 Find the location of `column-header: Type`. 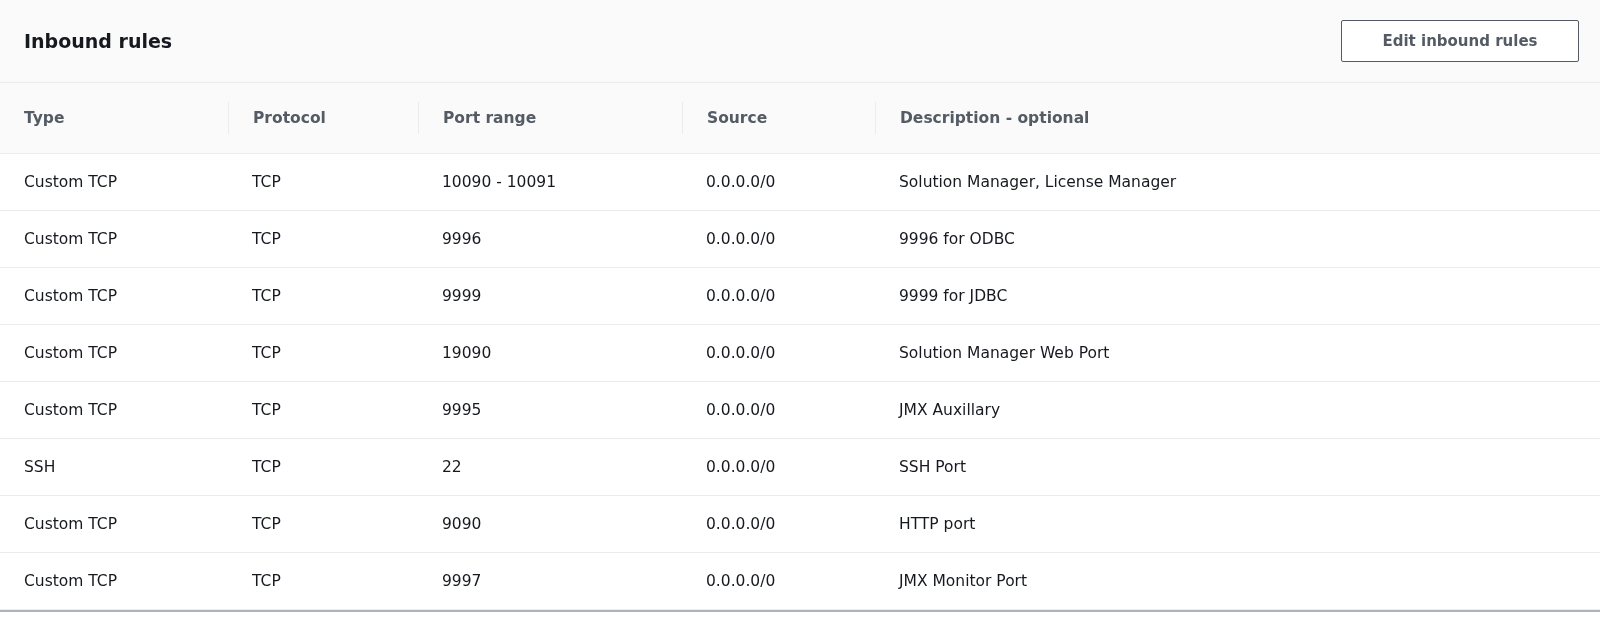

column-header: Type is located at coordinates (44, 118).